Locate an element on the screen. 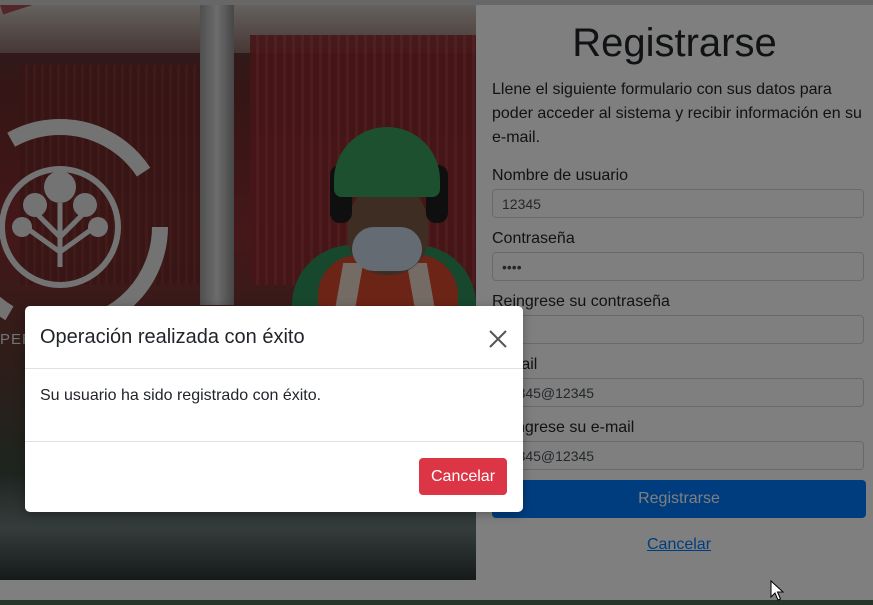 Image resolution: width=873 pixels, height=605 pixels. modal-header: Operación realizada con éxito is located at coordinates (274, 337).